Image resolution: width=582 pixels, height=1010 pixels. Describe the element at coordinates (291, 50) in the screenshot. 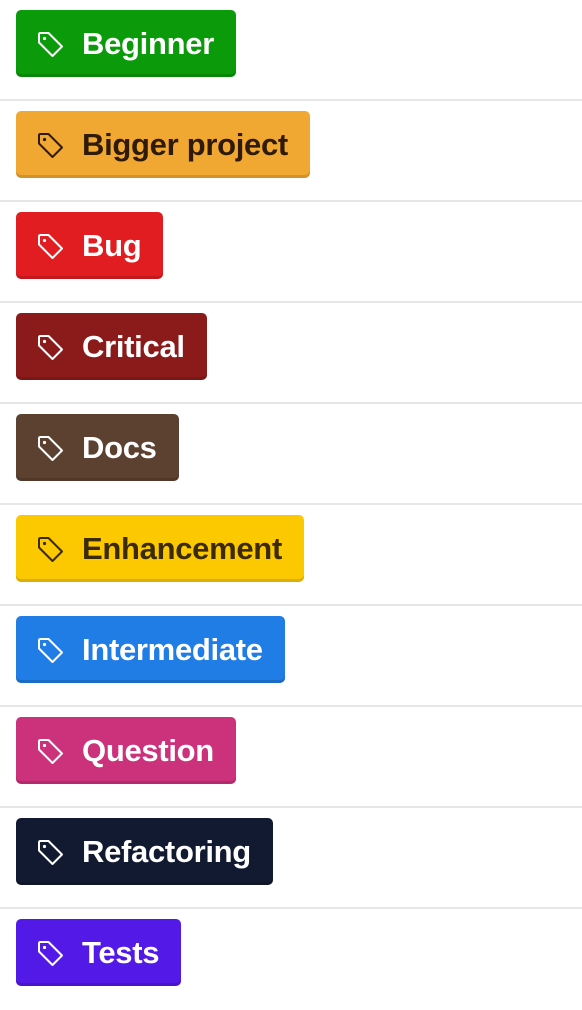

I see `label-row-beginner: Beginner` at that location.